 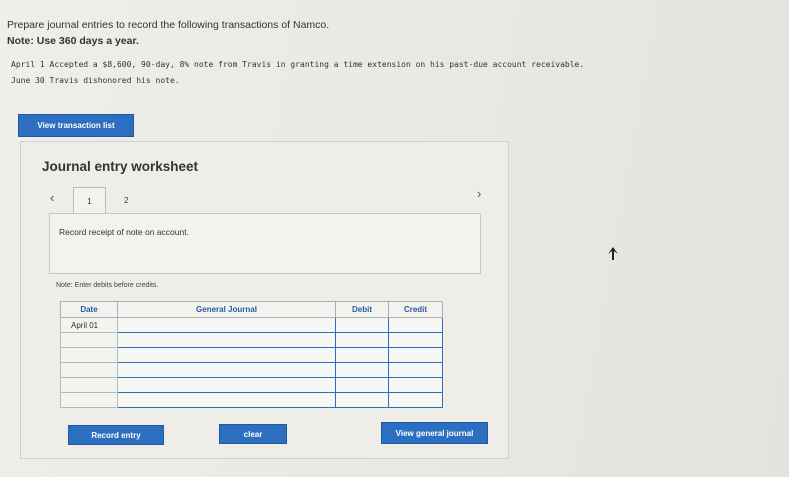 What do you see at coordinates (126, 200) in the screenshot?
I see `tab-2: 2` at bounding box center [126, 200].